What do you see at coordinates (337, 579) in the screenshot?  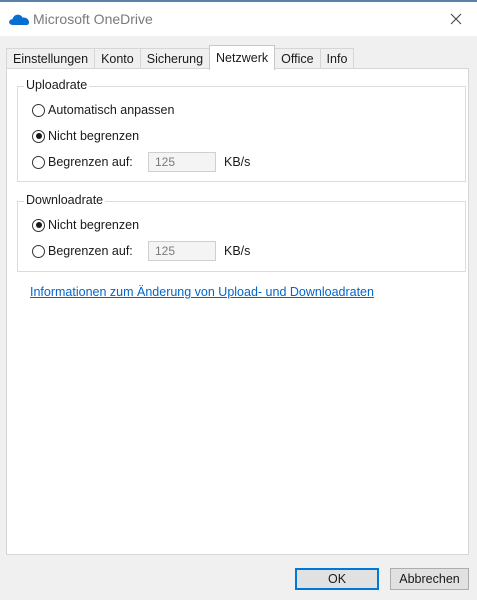 I see `ok-button: OK` at bounding box center [337, 579].